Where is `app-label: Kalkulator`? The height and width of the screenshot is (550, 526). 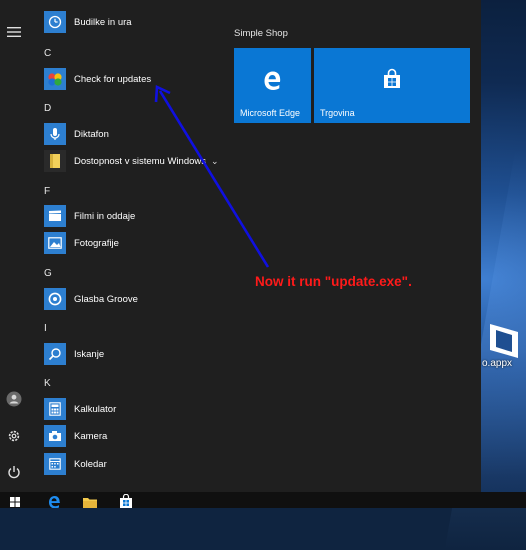 app-label: Kalkulator is located at coordinates (95, 409).